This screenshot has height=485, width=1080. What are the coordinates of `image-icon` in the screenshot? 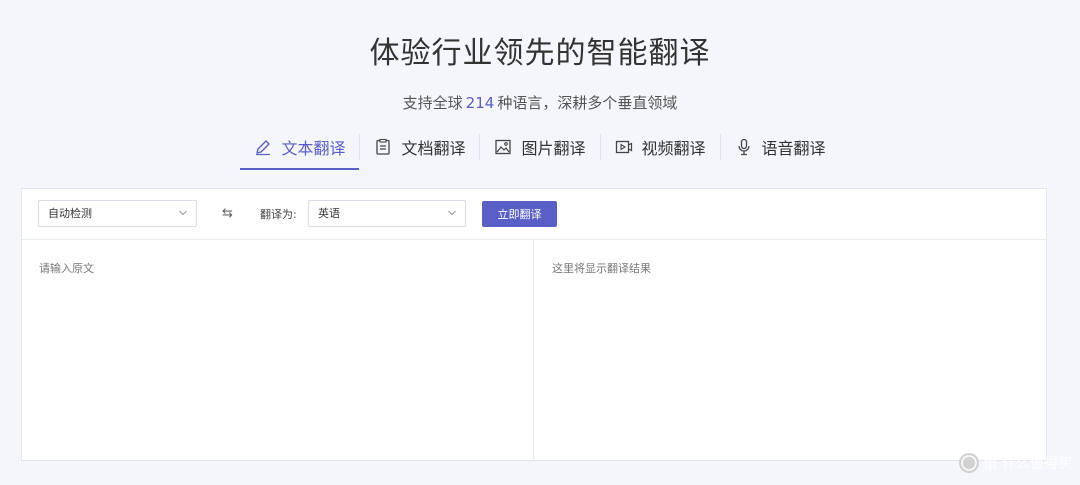 It's located at (503, 147).